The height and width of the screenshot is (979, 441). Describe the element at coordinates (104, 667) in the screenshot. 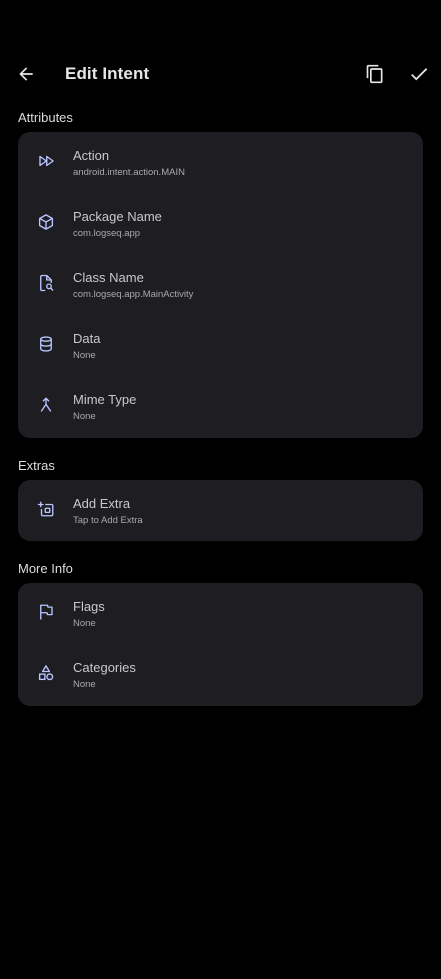

I see `info-title: Categories` at that location.